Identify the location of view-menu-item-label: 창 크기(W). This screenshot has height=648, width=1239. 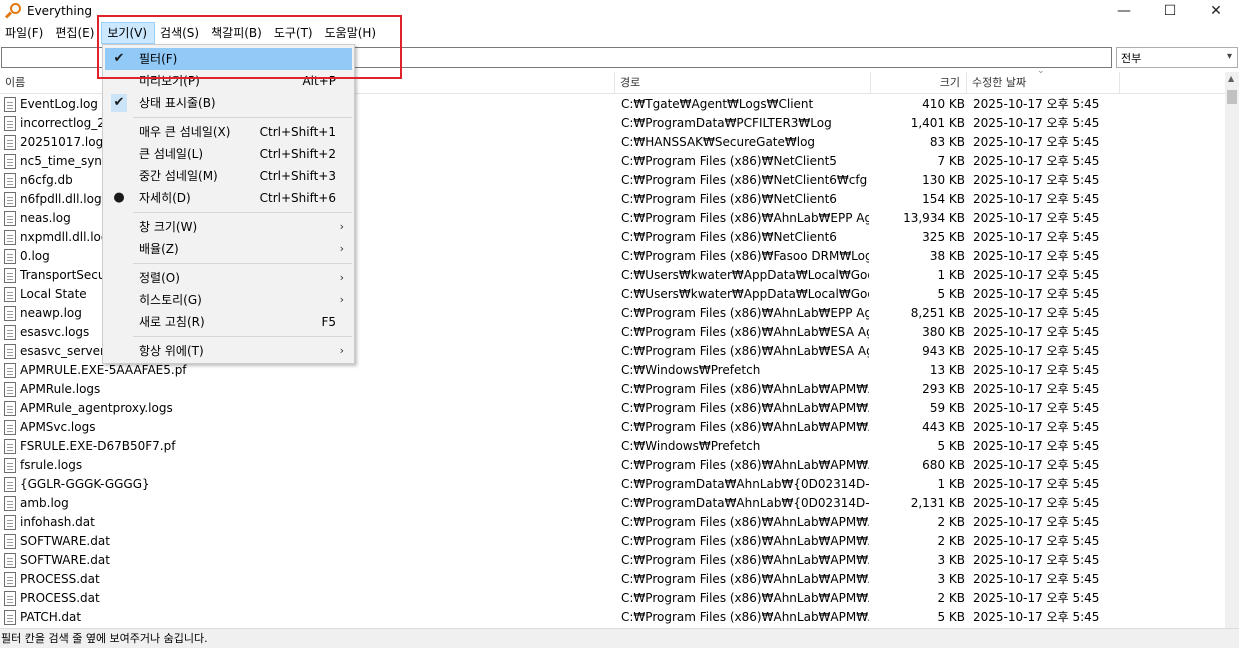
(168, 227).